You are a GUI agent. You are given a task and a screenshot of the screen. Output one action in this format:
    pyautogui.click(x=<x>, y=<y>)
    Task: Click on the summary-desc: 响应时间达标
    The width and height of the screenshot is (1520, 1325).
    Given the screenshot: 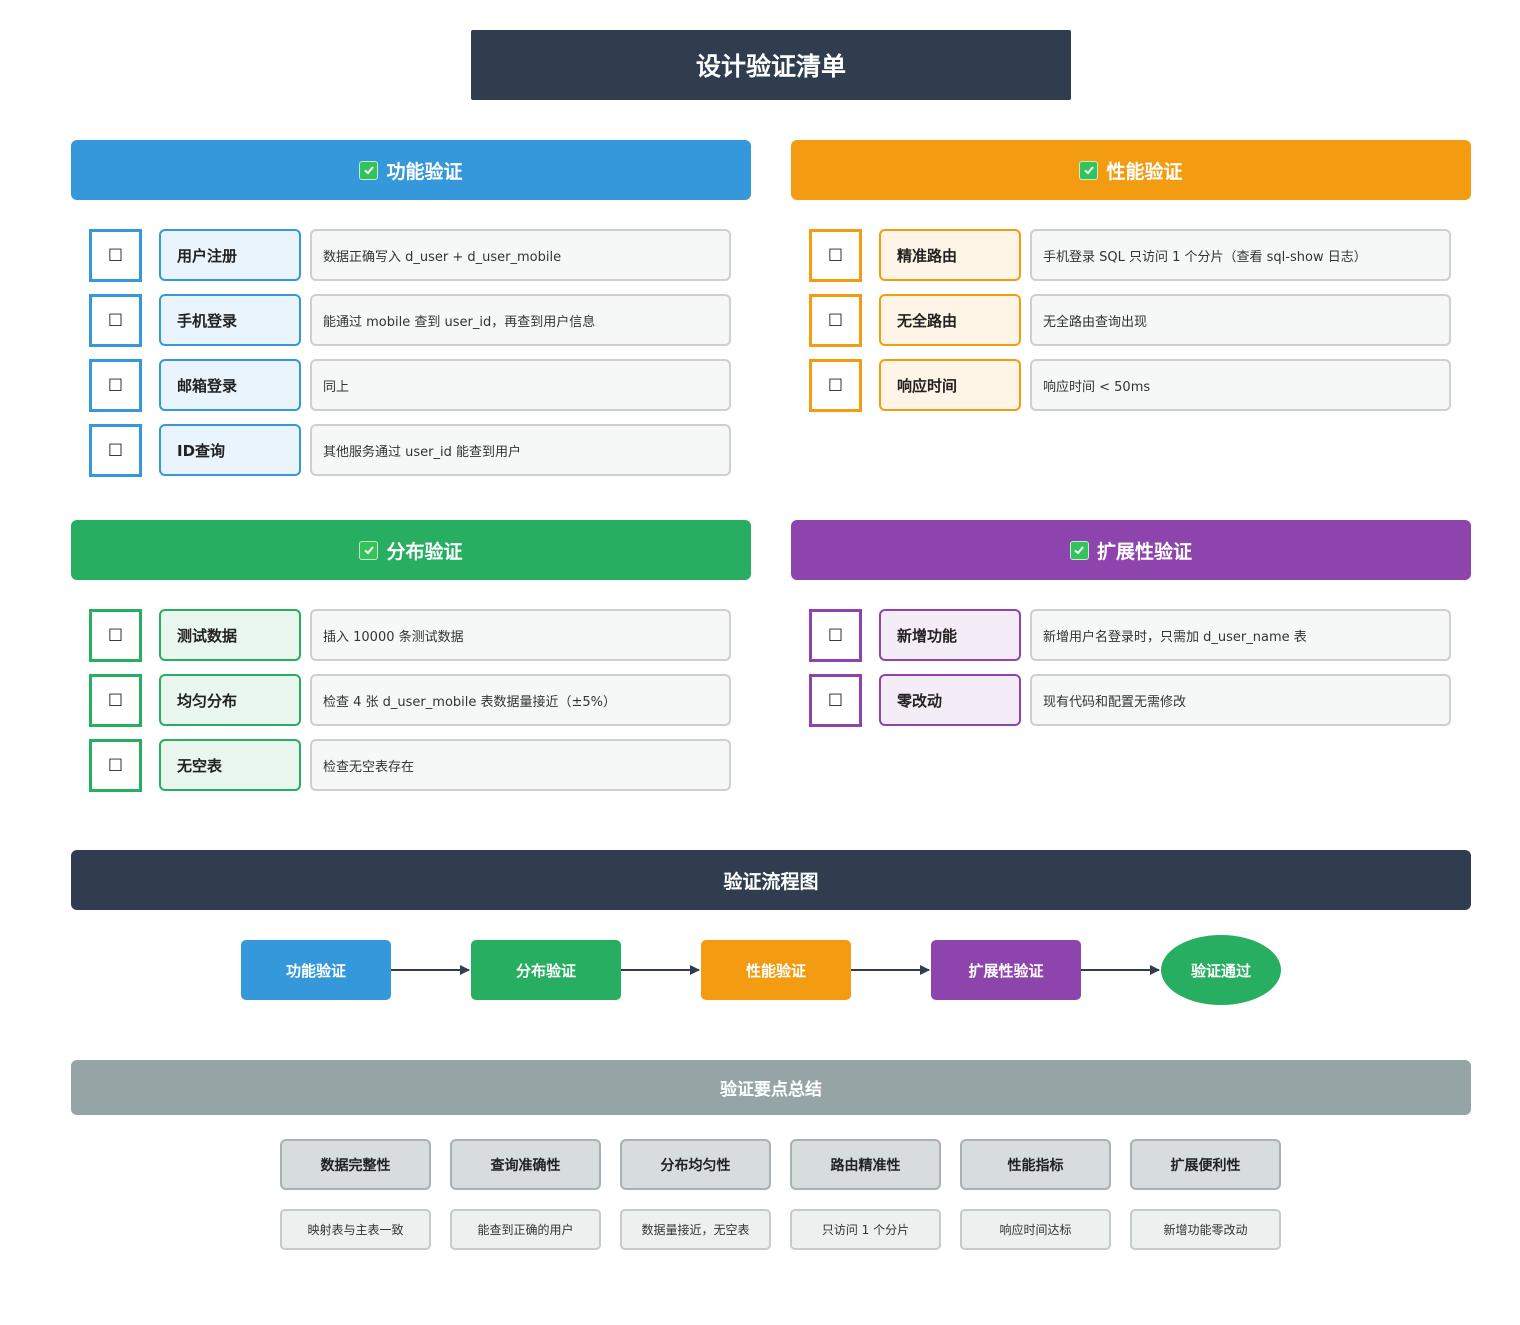 What is the action you would take?
    pyautogui.click(x=1035, y=1229)
    